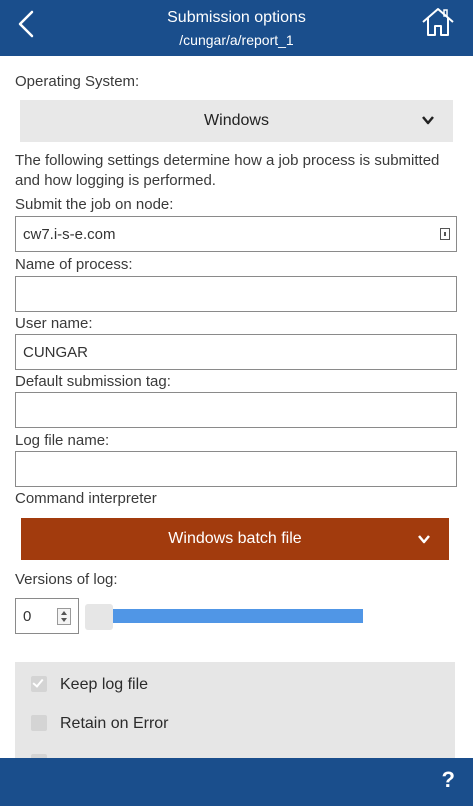  Describe the element at coordinates (94, 204) in the screenshot. I see `node-label: Submit the job on node:` at that location.